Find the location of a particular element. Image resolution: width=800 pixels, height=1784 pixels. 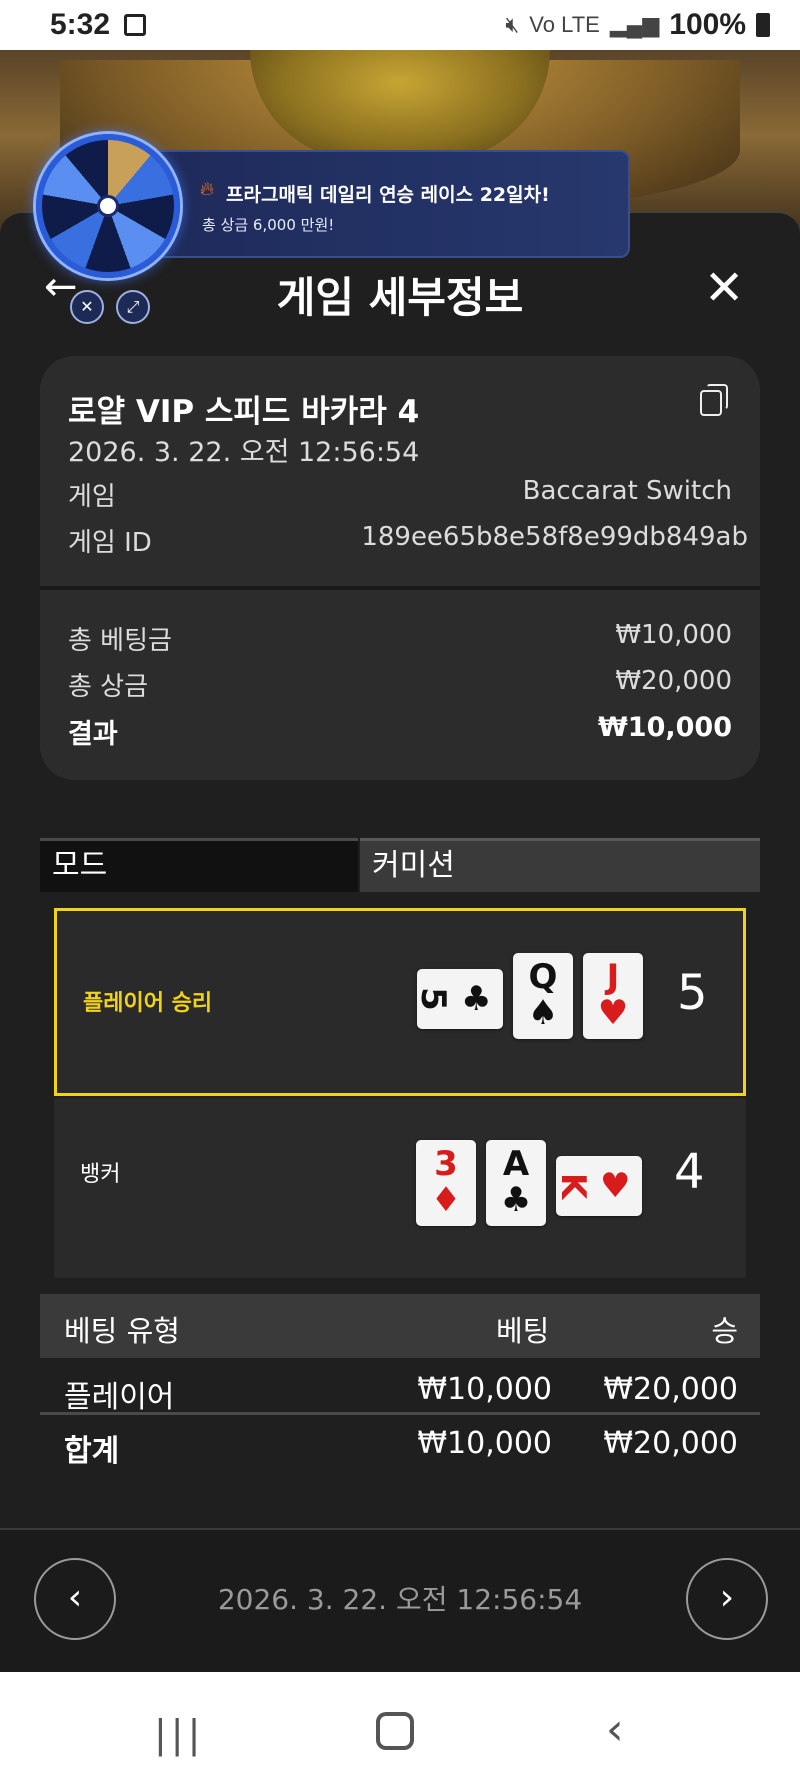

total-row: 합계 ₩10,000 ₩20,000 is located at coordinates (400, 1440).